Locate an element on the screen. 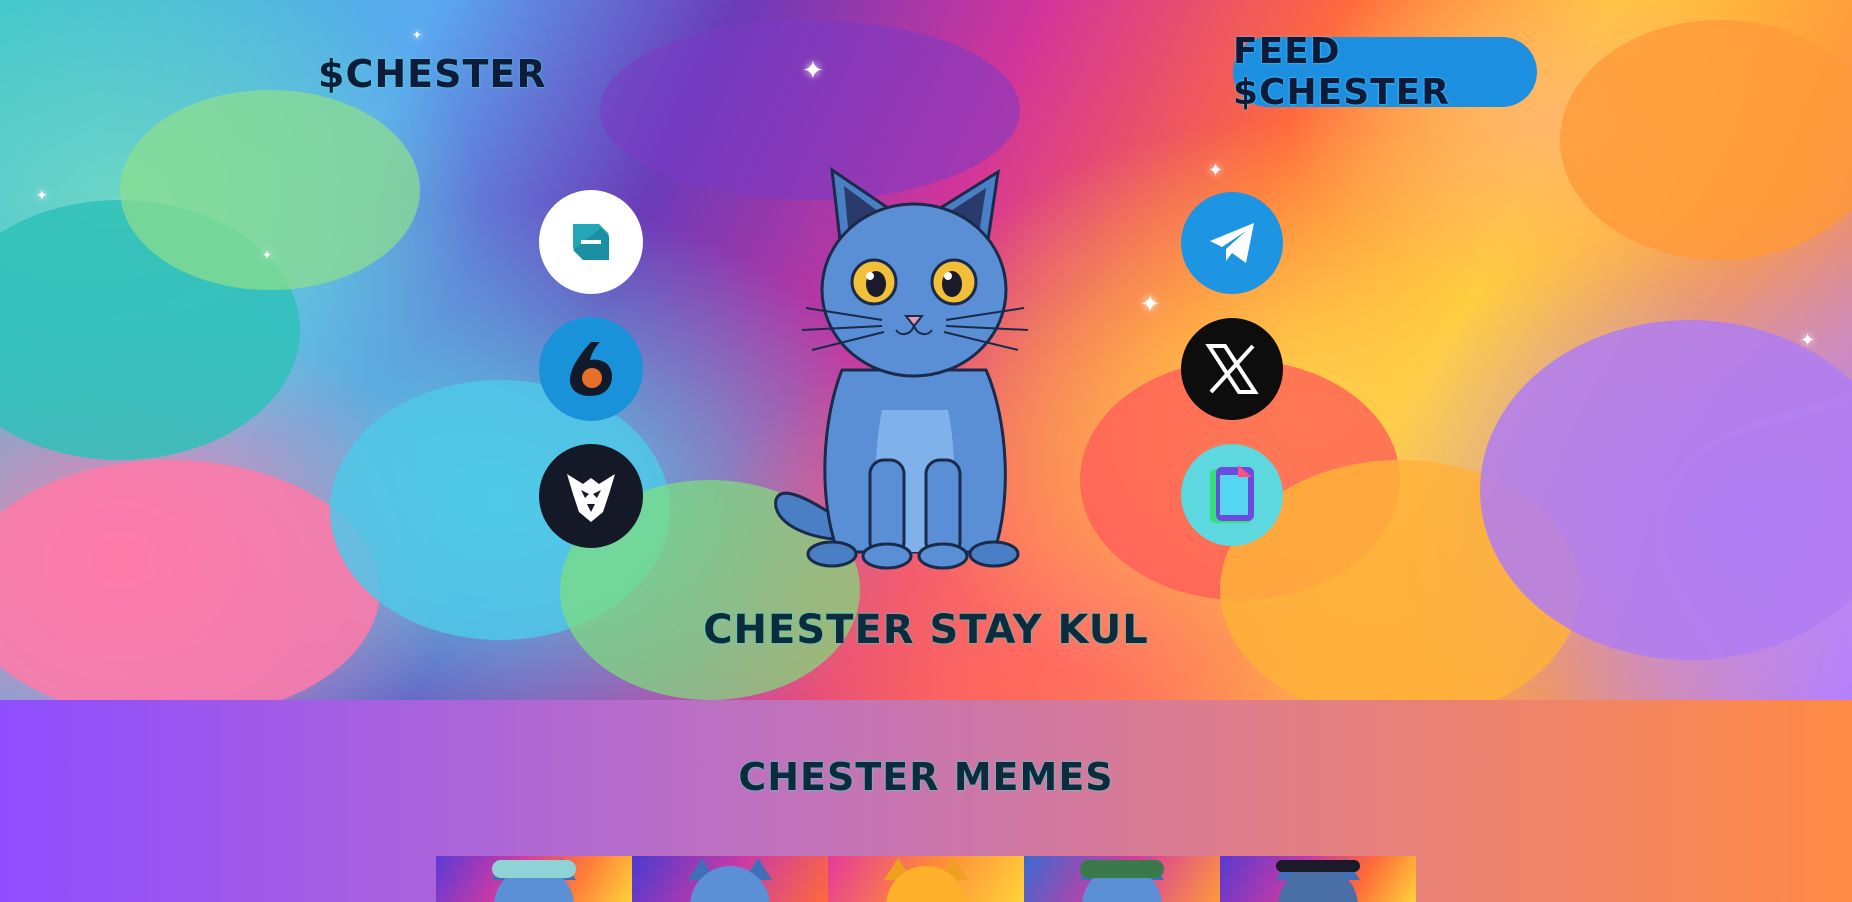 This screenshot has width=1852, height=902. x-icon is located at coordinates (1232, 369).